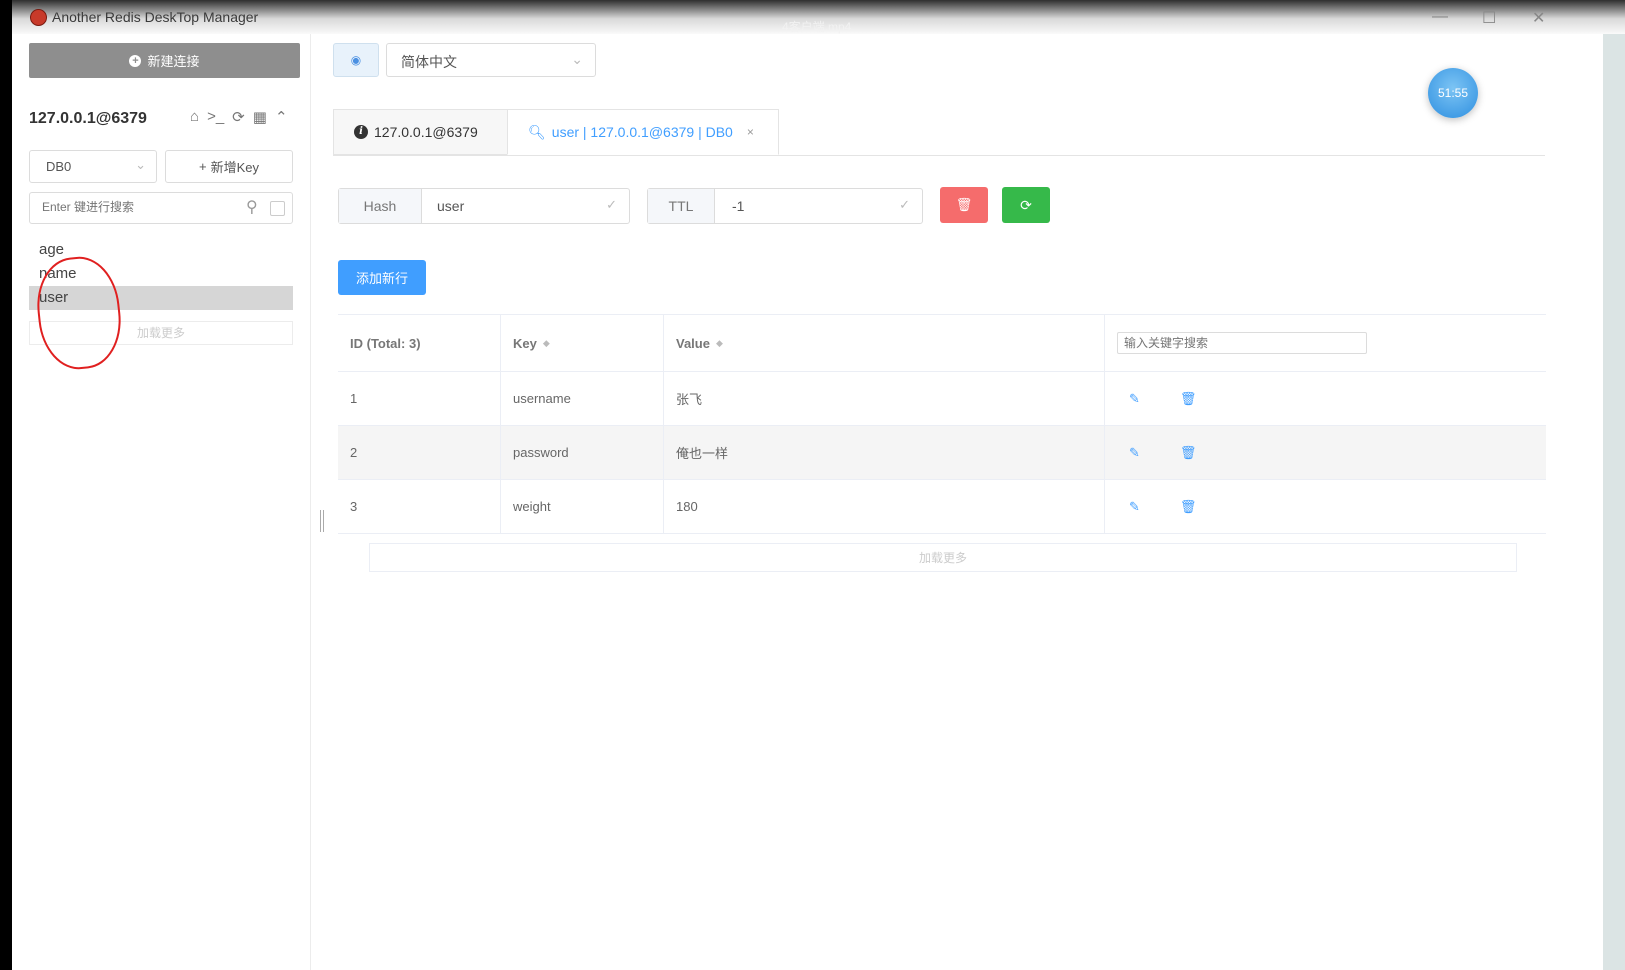  What do you see at coordinates (491, 60) in the screenshot?
I see `language-select: 简体中文 ⌄` at bounding box center [491, 60].